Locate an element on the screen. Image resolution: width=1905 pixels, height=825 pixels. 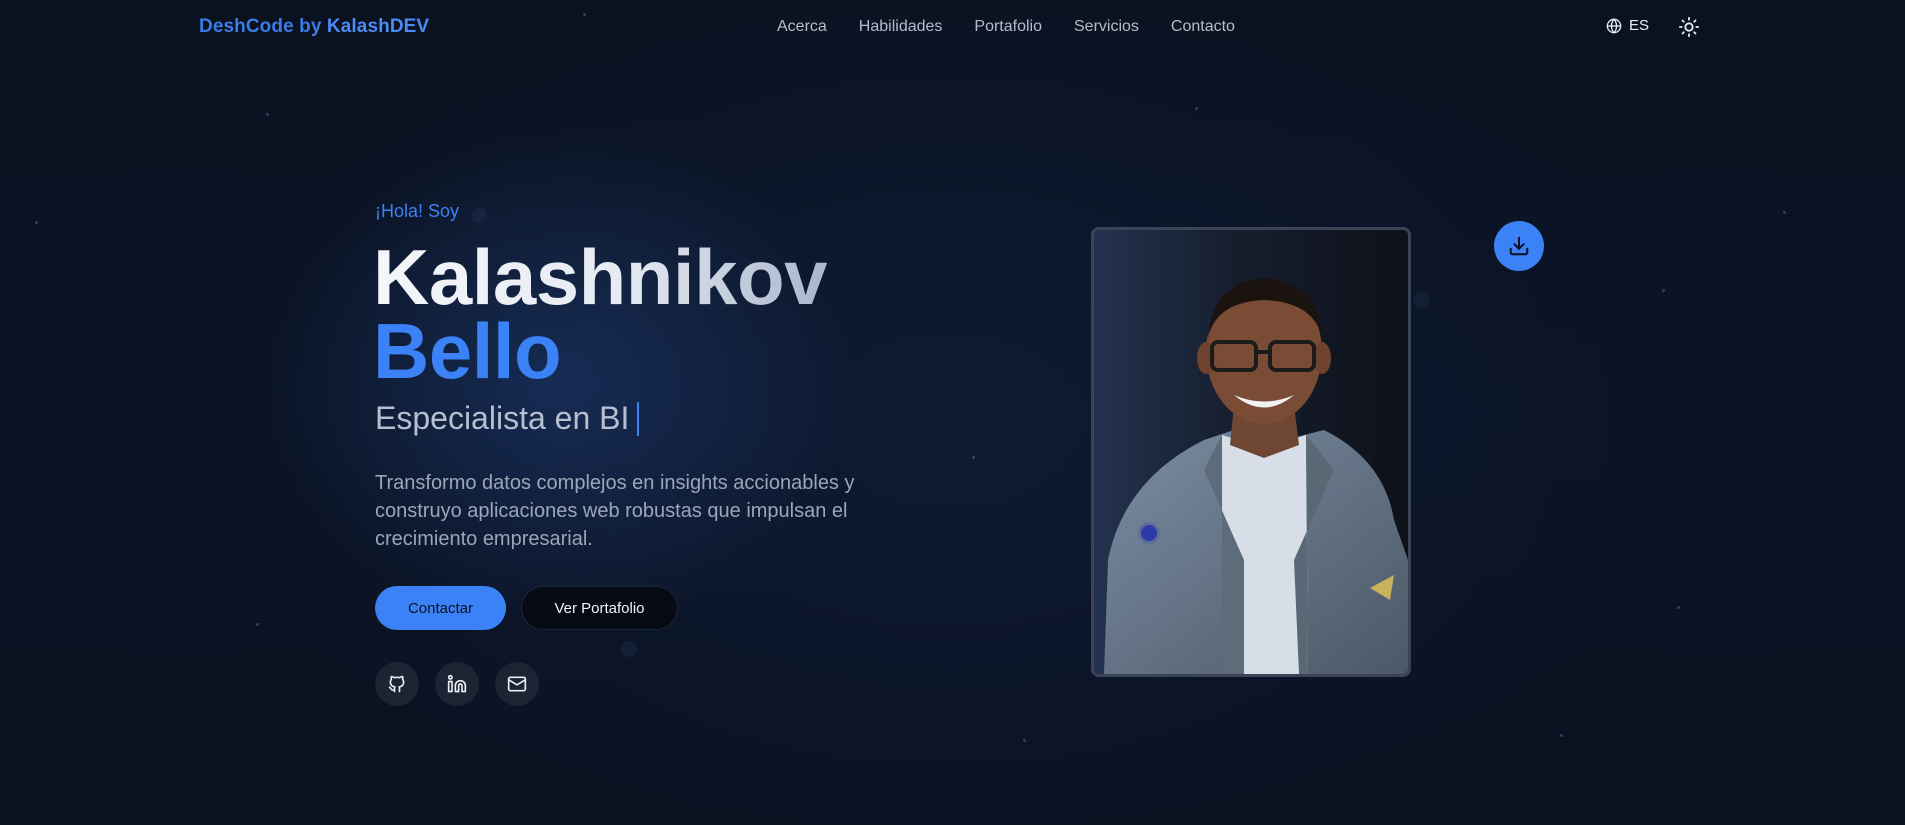
brand-logo: DeshCode by KalashDEV is located at coordinates (314, 27).